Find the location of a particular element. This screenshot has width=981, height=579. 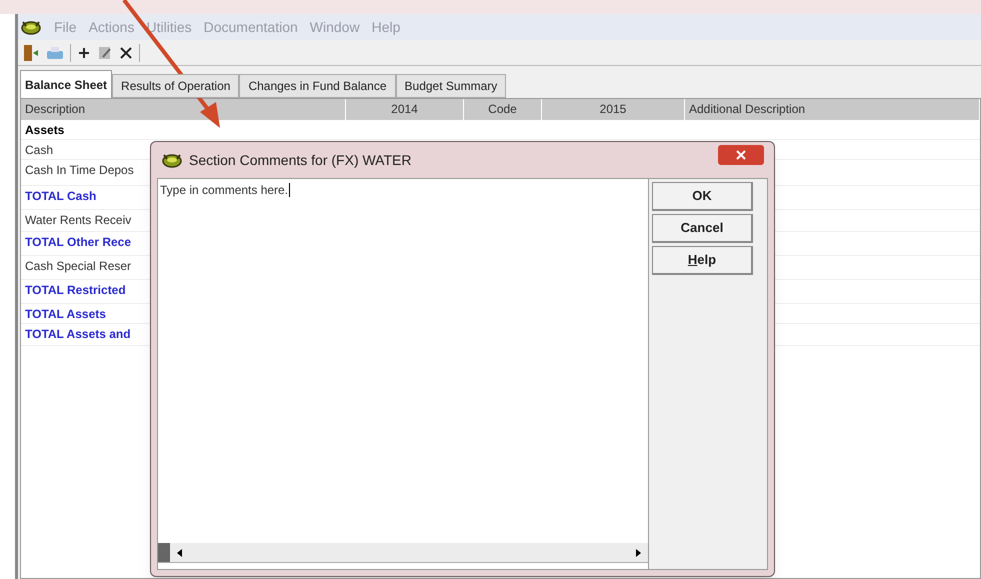

tab: Budget Summary is located at coordinates (451, 86).